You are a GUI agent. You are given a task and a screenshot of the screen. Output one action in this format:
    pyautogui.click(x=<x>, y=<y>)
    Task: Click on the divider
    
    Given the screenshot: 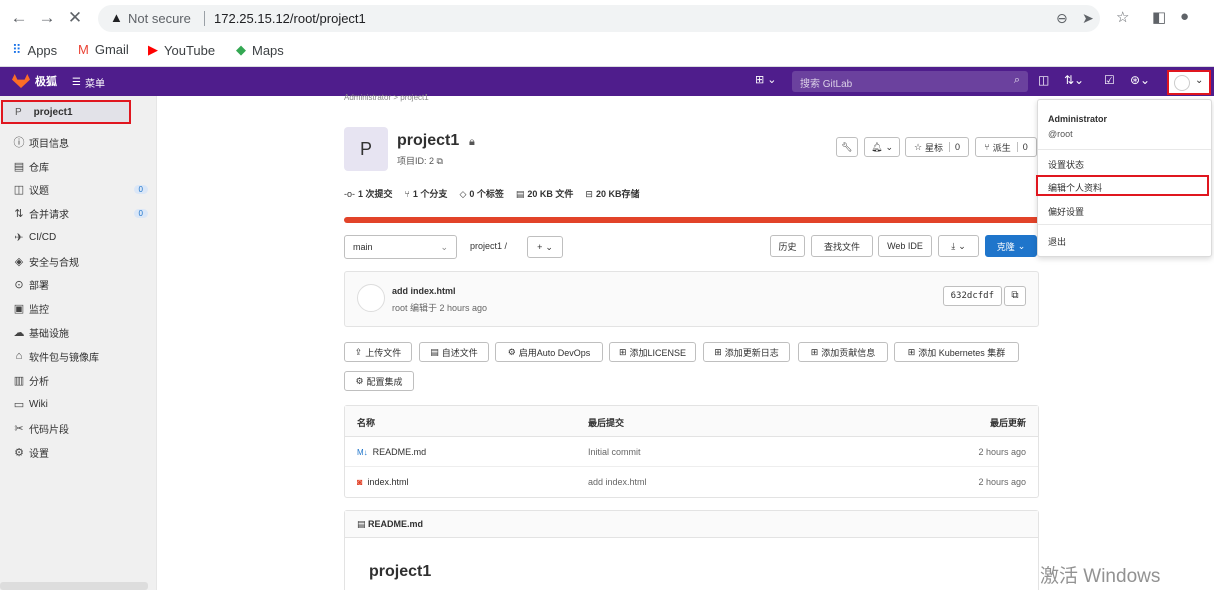 What is the action you would take?
    pyautogui.click(x=1124, y=149)
    